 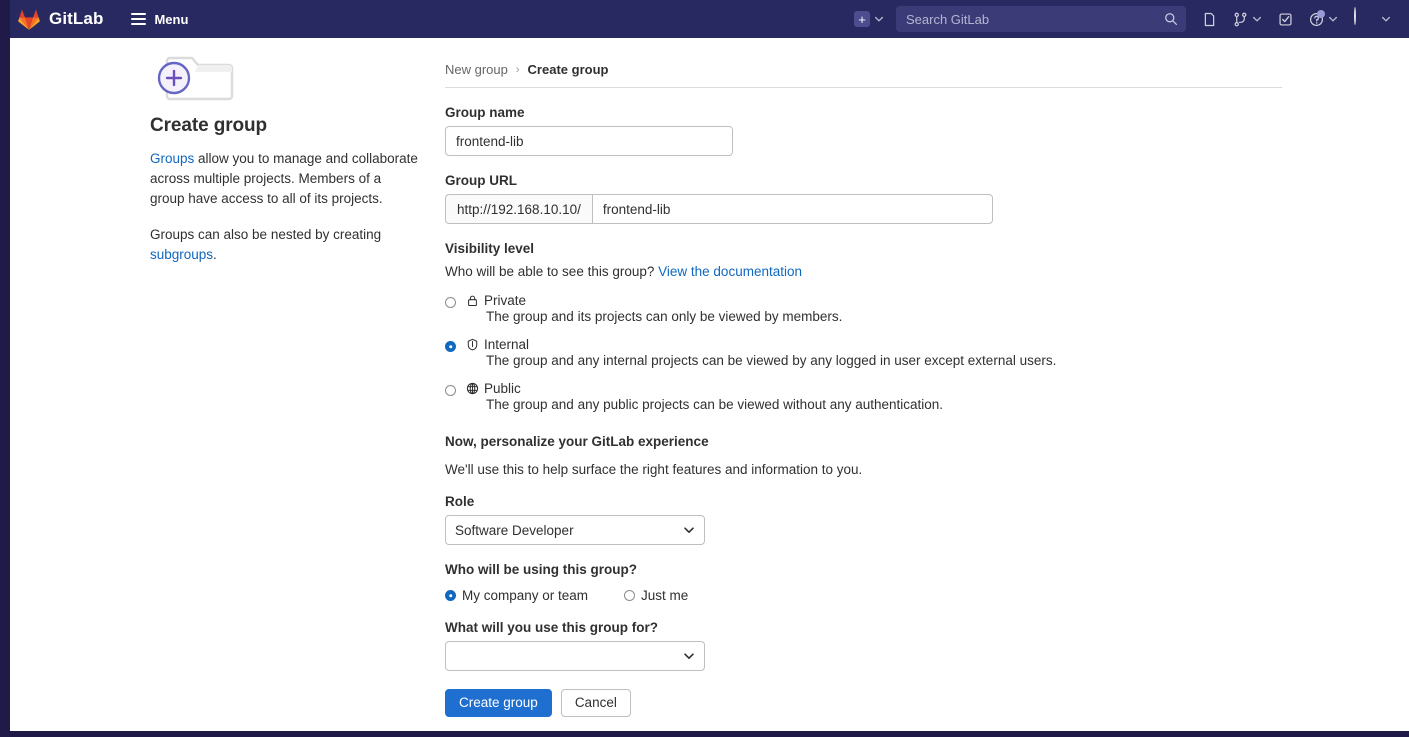 What do you see at coordinates (860, 69) in the screenshot?
I see `breadcrumb: New group › Create group` at bounding box center [860, 69].